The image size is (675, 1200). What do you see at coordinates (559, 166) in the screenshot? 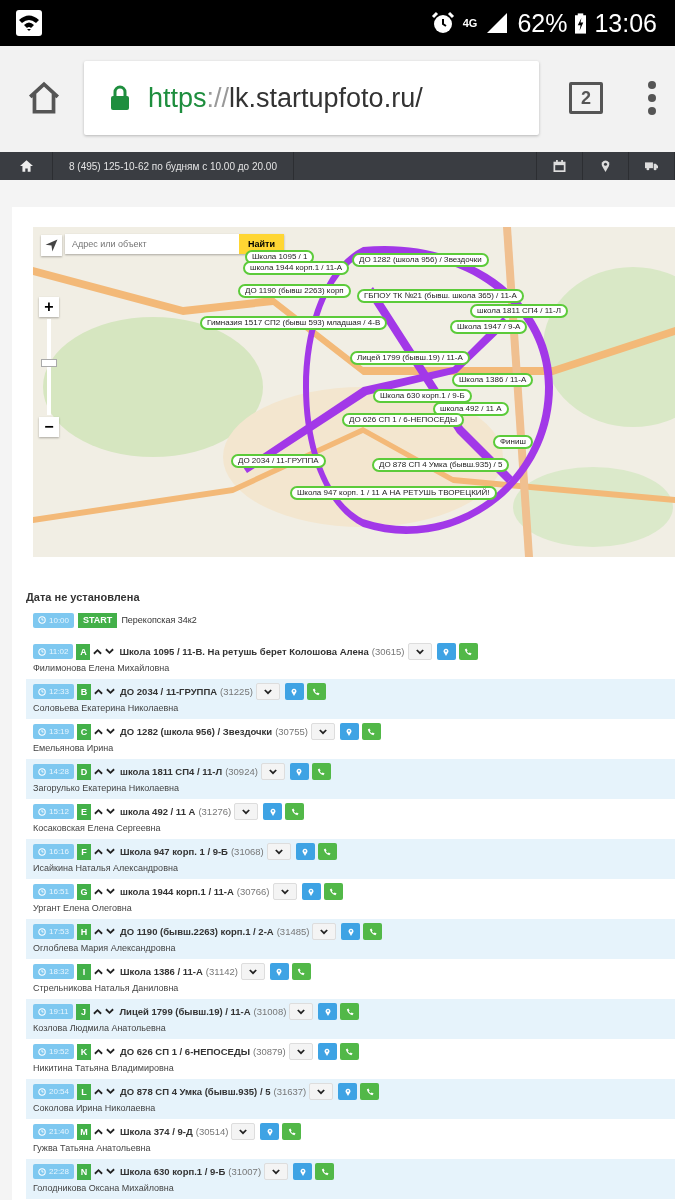
I see `calendar-icon` at bounding box center [559, 166].